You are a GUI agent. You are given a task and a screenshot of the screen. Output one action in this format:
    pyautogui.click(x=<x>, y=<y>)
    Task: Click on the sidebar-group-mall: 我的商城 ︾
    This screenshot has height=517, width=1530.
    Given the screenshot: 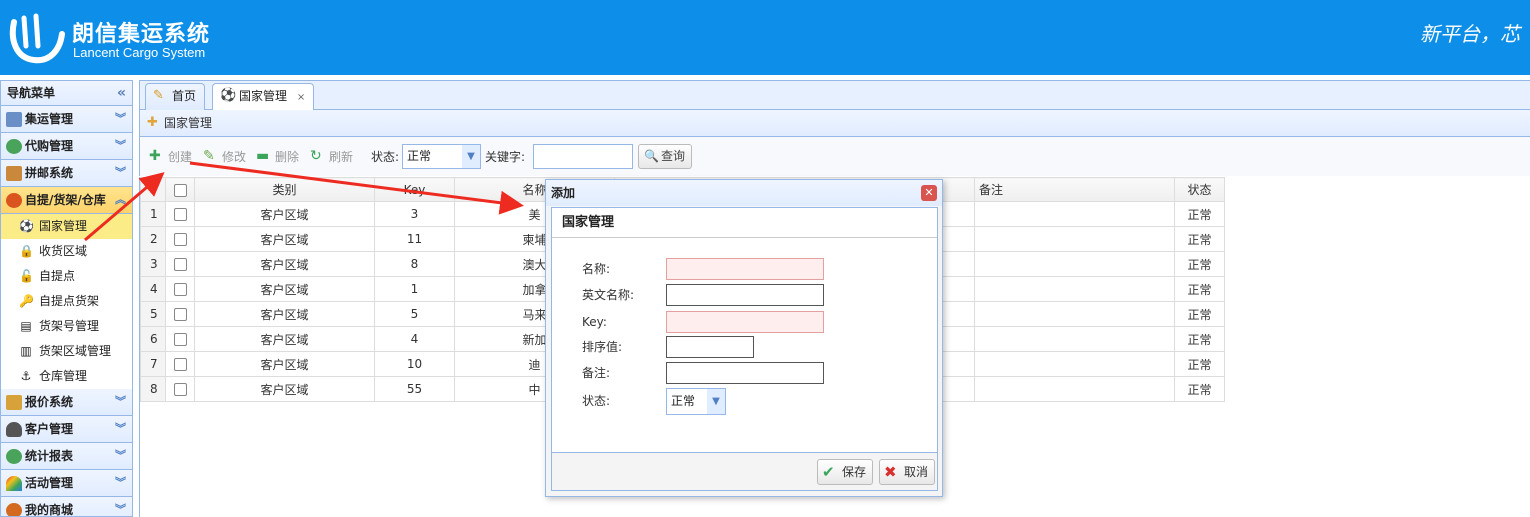 What is the action you would take?
    pyautogui.click(x=66, y=506)
    